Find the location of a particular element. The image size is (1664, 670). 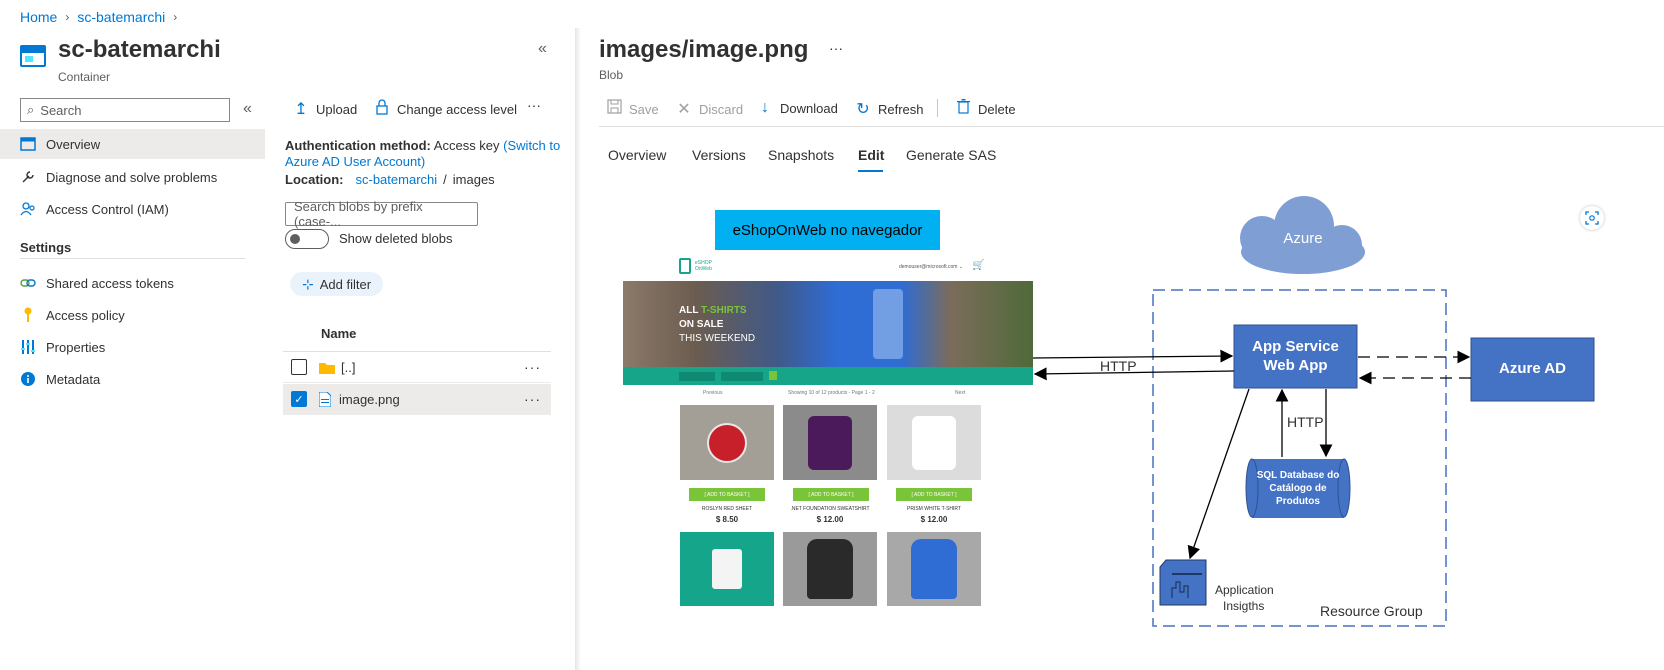

resource-group-label: Resource Group is located at coordinates (1371, 611).